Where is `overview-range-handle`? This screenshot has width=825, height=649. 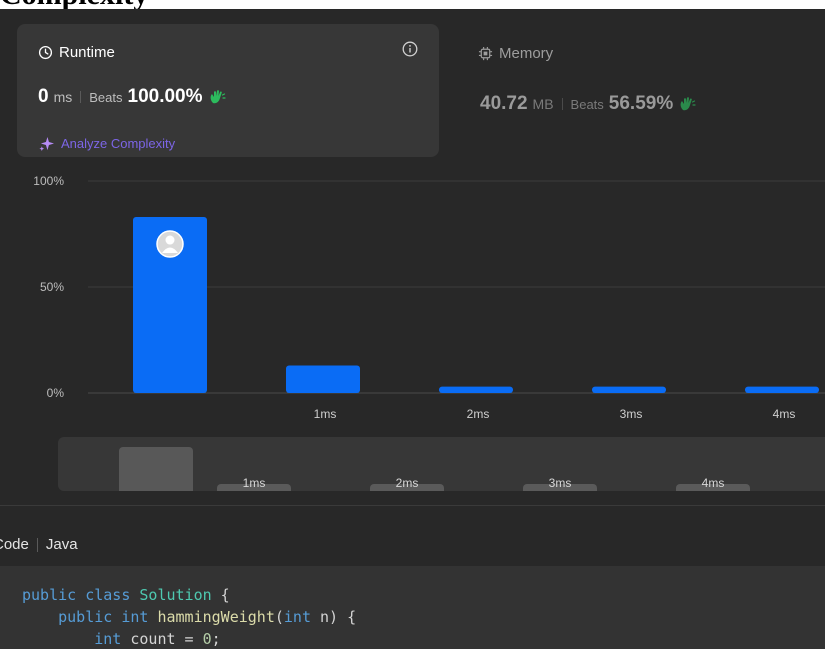
overview-range-handle is located at coordinates (156, 469).